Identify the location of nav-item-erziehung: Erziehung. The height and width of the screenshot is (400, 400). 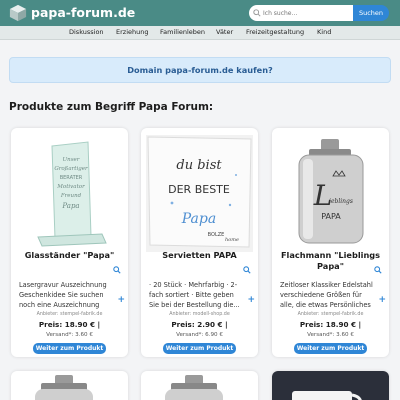
(132, 32).